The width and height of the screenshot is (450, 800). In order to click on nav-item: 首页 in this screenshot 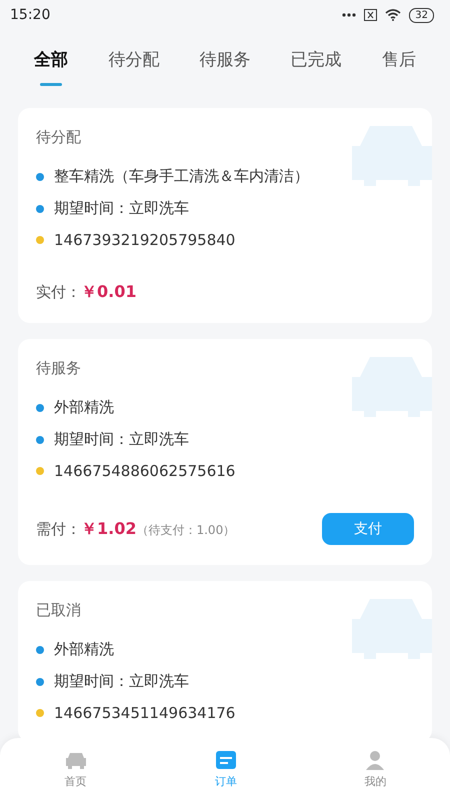, I will do `click(76, 769)`.